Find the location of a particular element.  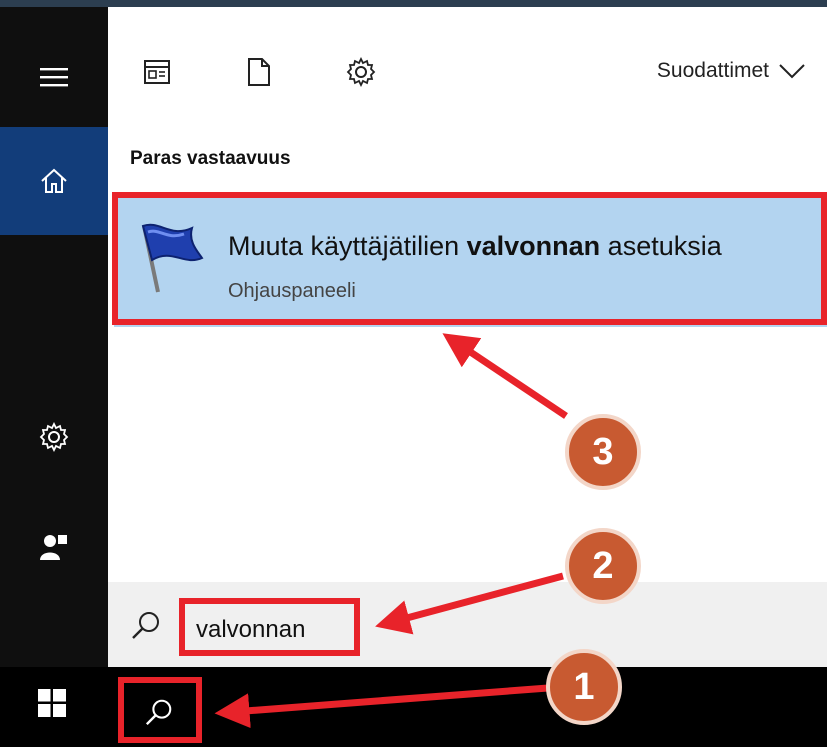

home-button is located at coordinates (54, 181).